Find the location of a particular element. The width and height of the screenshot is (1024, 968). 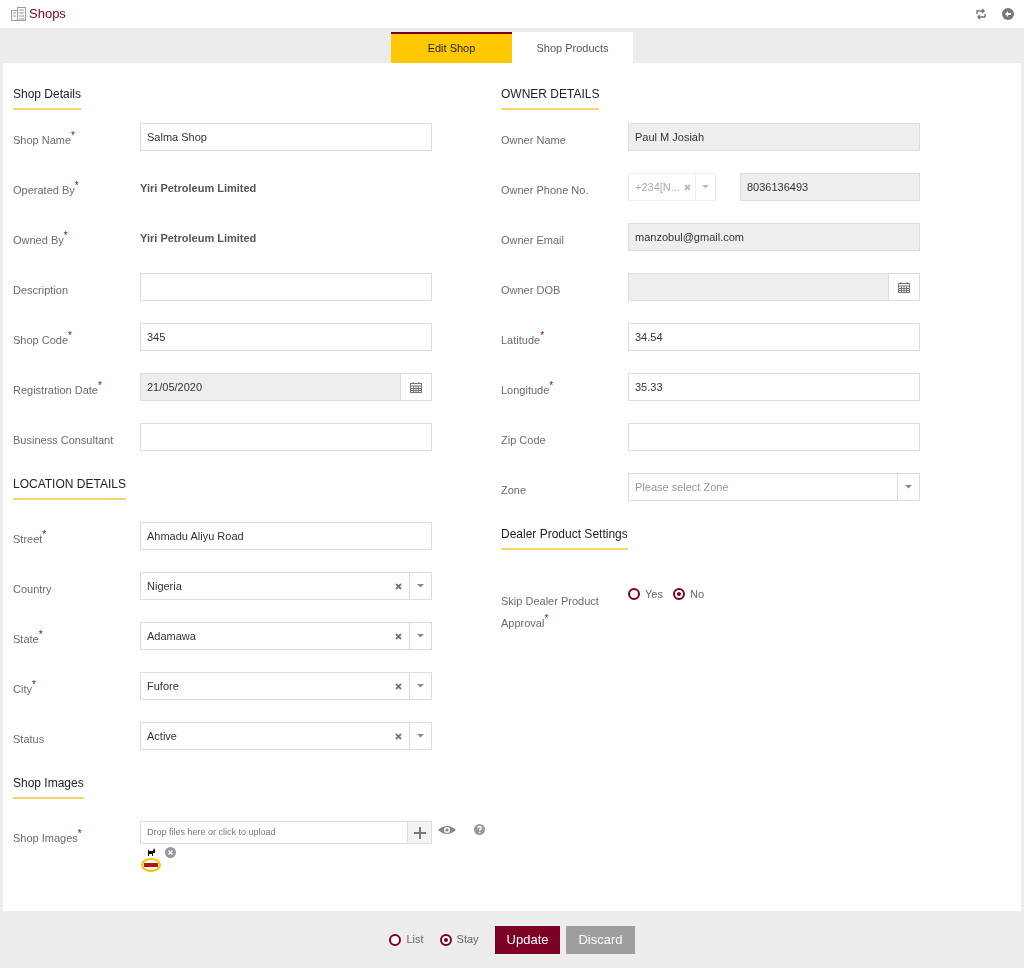

text-field: Ahmadu Aliyu Road is located at coordinates (286, 536).